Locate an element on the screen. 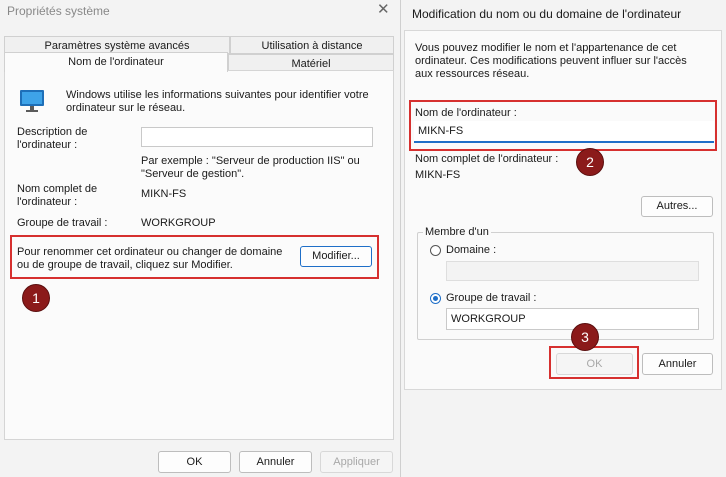 The height and width of the screenshot is (477, 726). workgroup-input-value: WORKGROUP is located at coordinates (488, 319).